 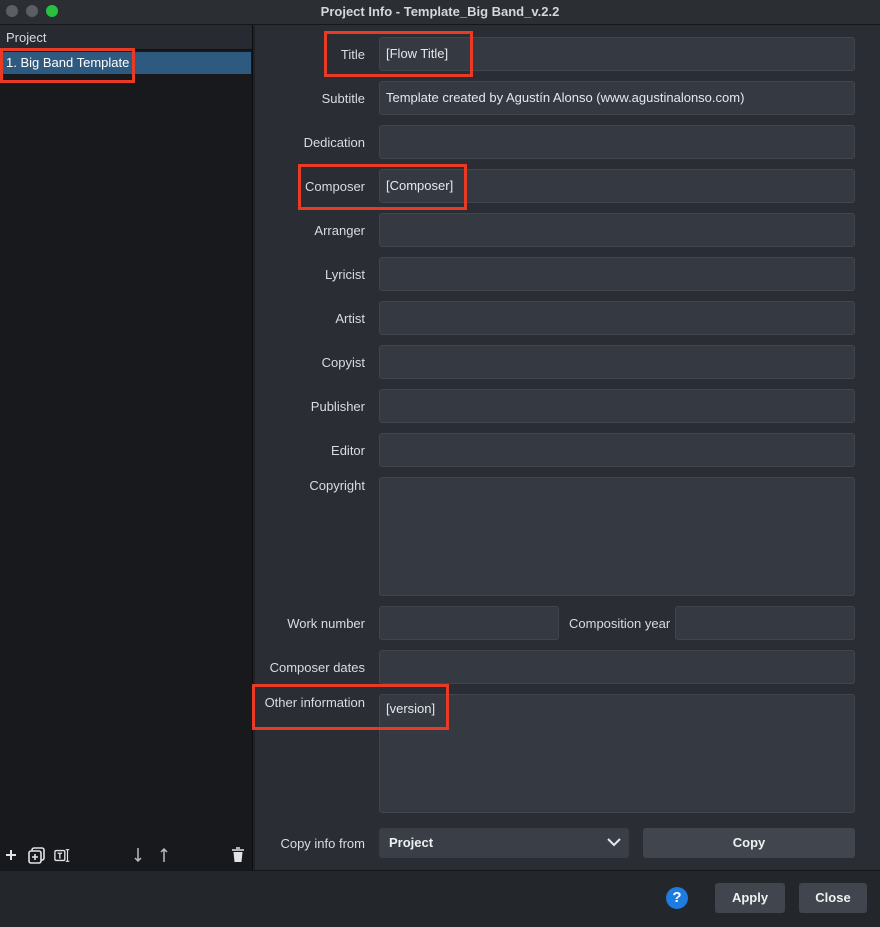 I want to click on other-information-field: [version], so click(x=617, y=753).